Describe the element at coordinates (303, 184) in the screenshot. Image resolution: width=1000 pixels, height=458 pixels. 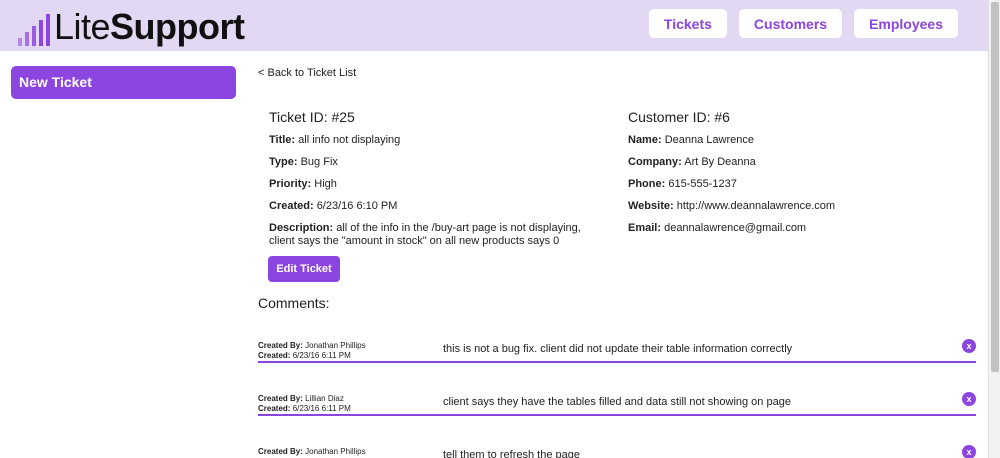
I see `ticket-priority-field: Priority: High` at that location.